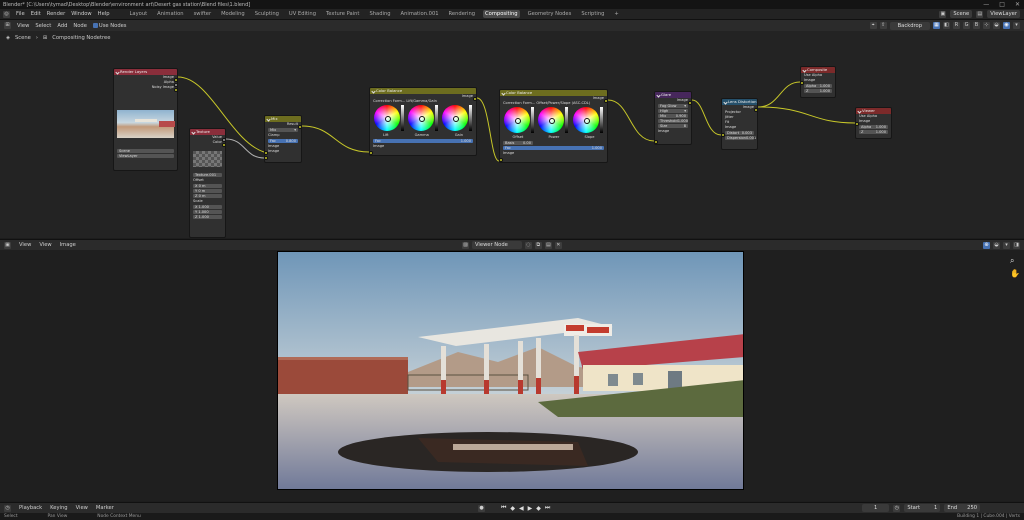 This screenshot has width=1024, height=520. Describe the element at coordinates (897, 508) in the screenshot. I see `clock-icon: ◷` at that location.